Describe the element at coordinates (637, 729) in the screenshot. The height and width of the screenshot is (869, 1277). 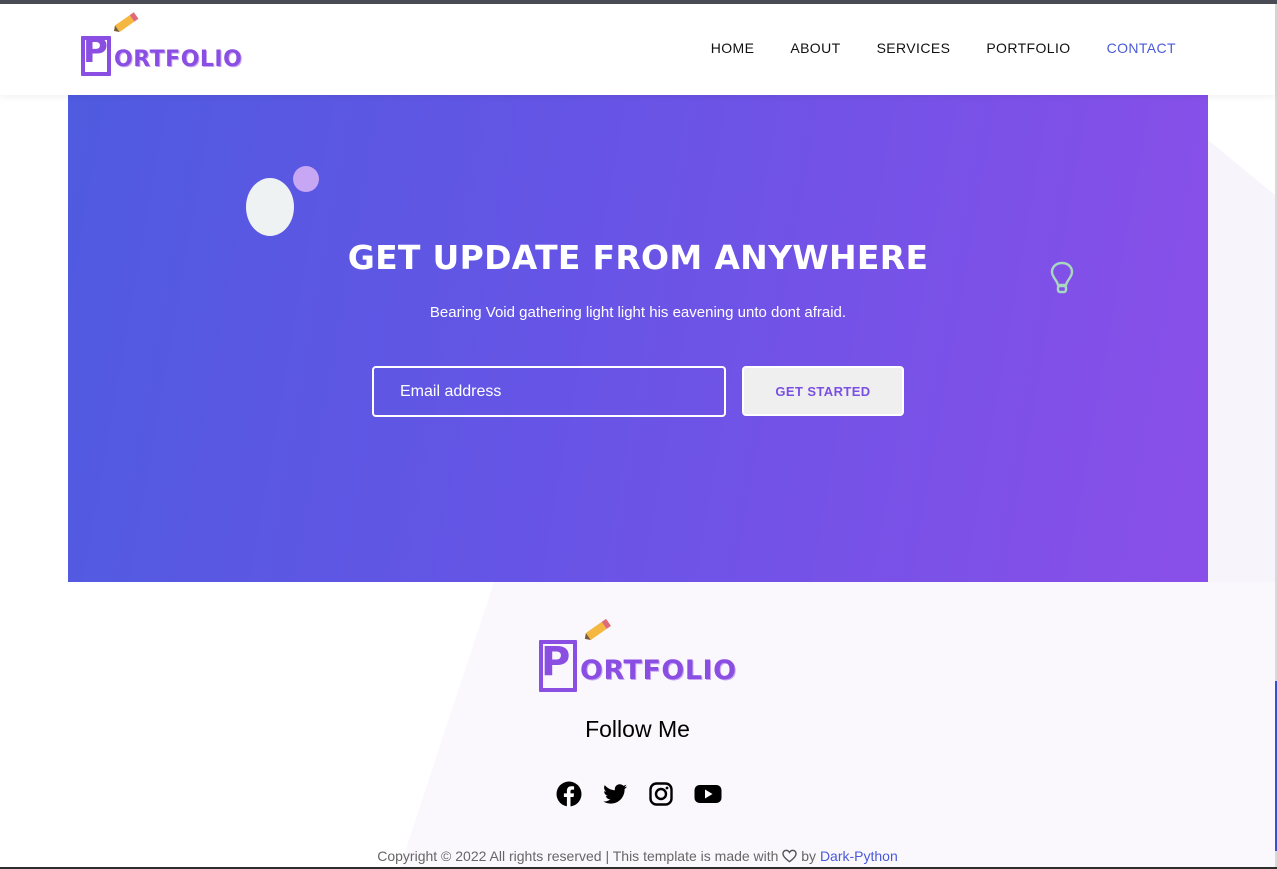
I see `follow-heading: Follow Me` at that location.